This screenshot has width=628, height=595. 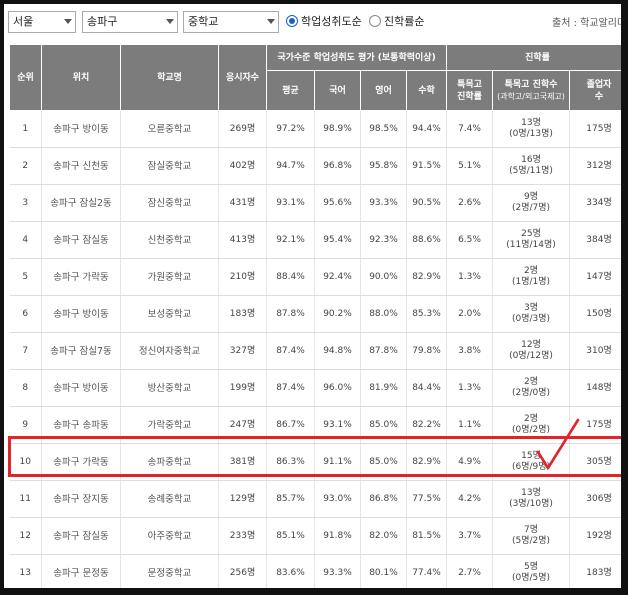 What do you see at coordinates (242, 388) in the screenshot?
I see `cell-examinees: 199명` at bounding box center [242, 388].